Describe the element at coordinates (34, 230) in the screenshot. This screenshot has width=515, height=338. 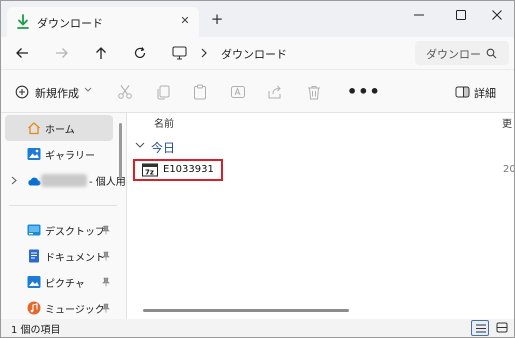
I see `desktop-icon` at that location.